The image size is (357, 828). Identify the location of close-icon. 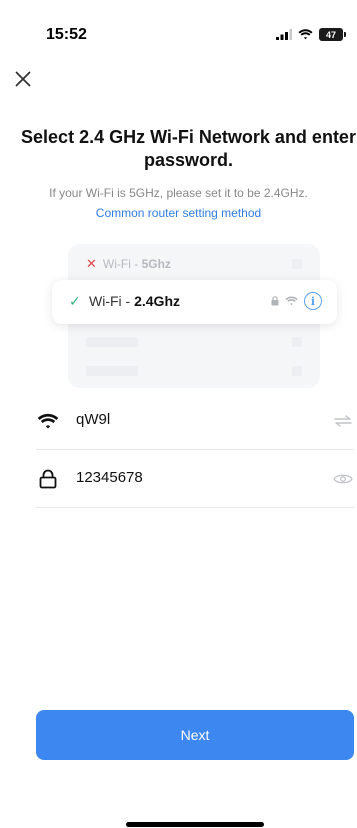
(23, 79).